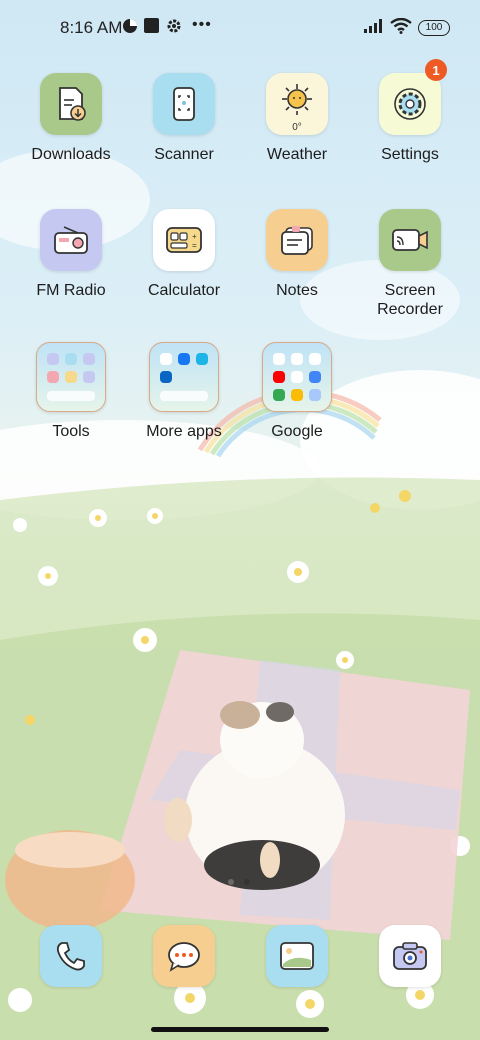 The width and height of the screenshot is (480, 1040). I want to click on notification-badge: 1, so click(436, 70).